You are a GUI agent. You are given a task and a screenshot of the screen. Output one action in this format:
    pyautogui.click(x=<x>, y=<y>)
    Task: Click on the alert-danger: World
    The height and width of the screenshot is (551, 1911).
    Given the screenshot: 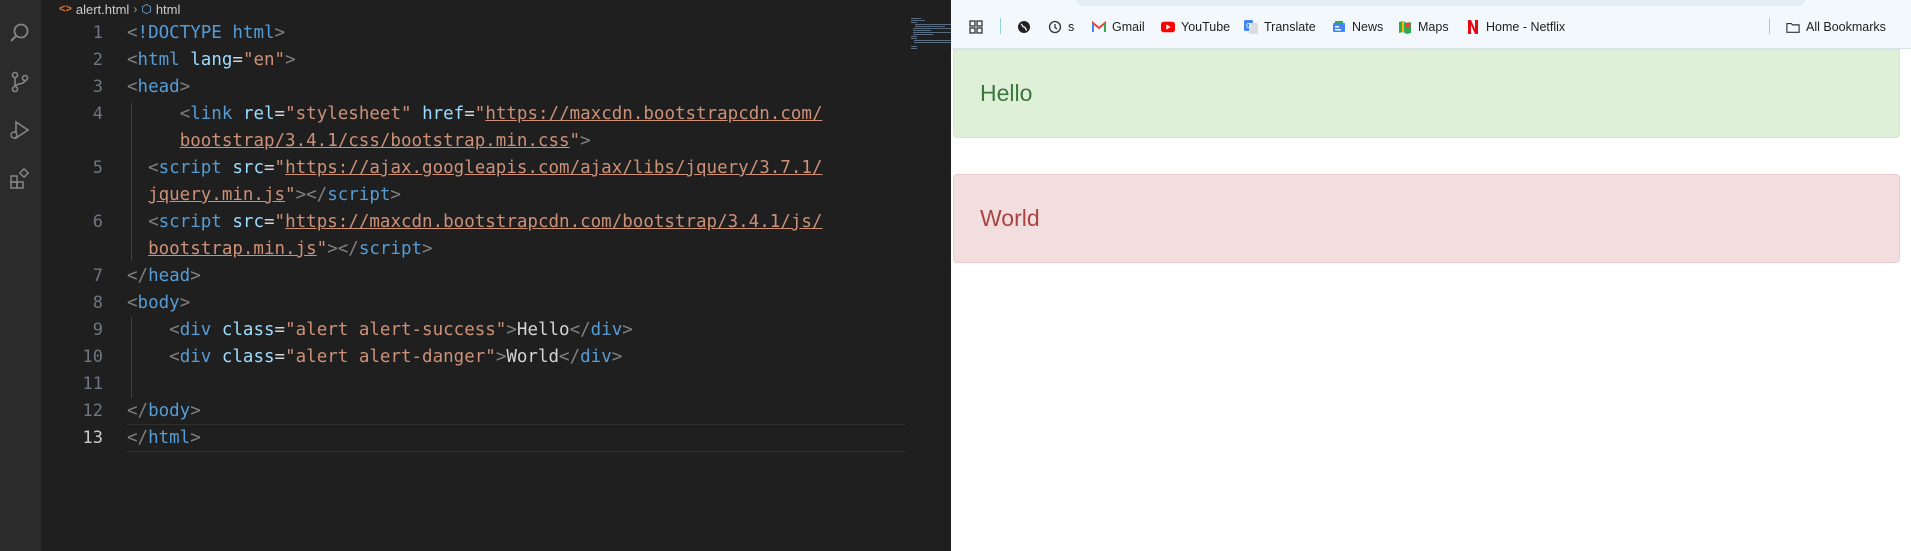 What is the action you would take?
    pyautogui.click(x=1426, y=218)
    